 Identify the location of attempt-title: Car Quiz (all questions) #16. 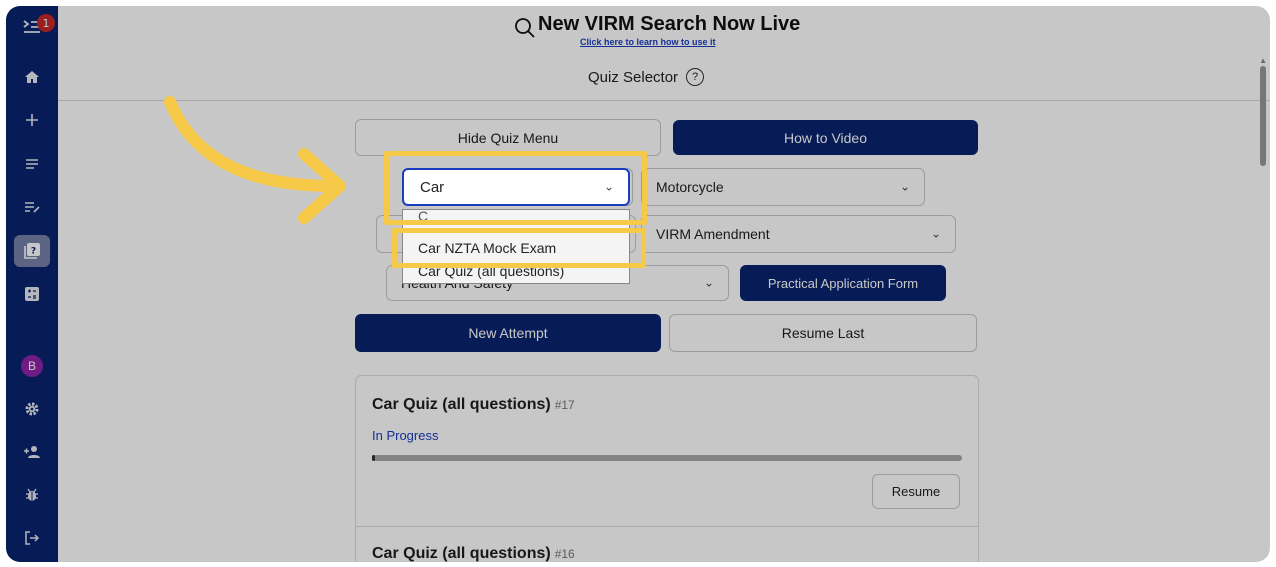
(473, 553).